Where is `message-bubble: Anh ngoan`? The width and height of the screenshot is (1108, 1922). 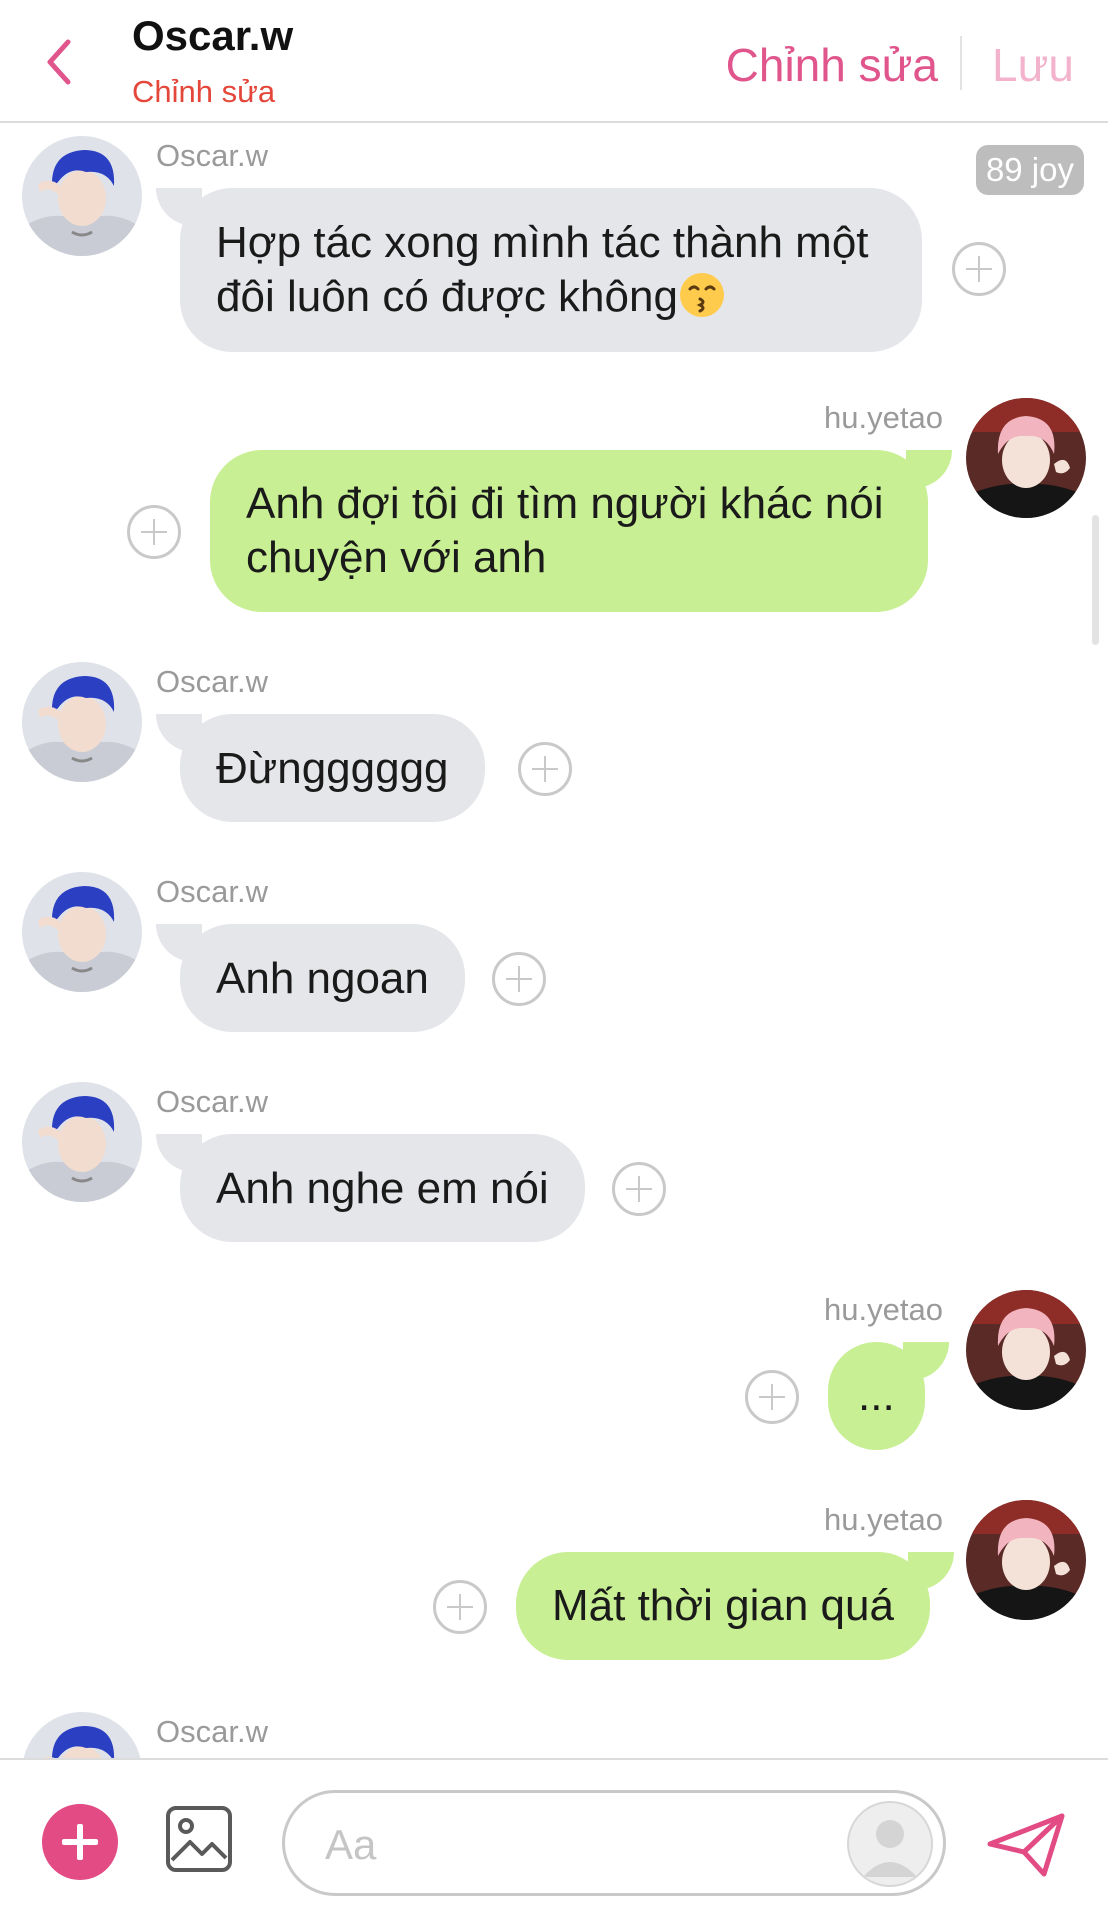 message-bubble: Anh ngoan is located at coordinates (310, 978).